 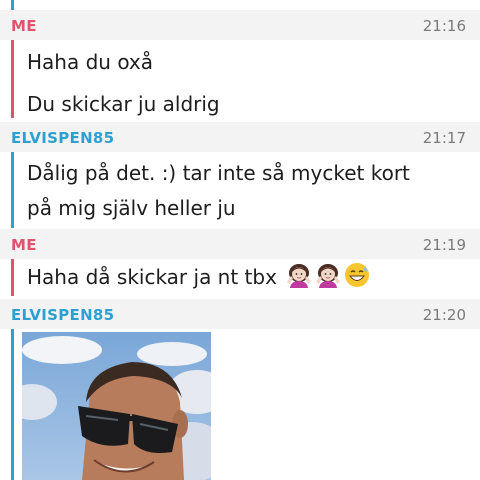 I want to click on message-header-me: ME 21:19, so click(x=240, y=244).